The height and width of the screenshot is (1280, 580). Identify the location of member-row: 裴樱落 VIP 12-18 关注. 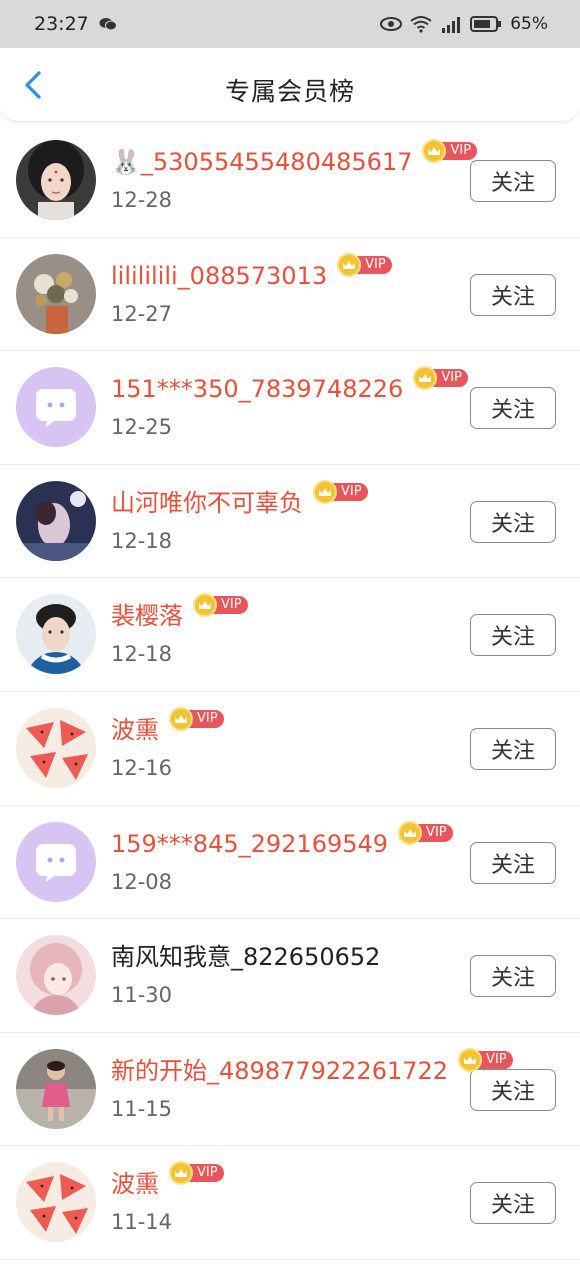
(290, 635).